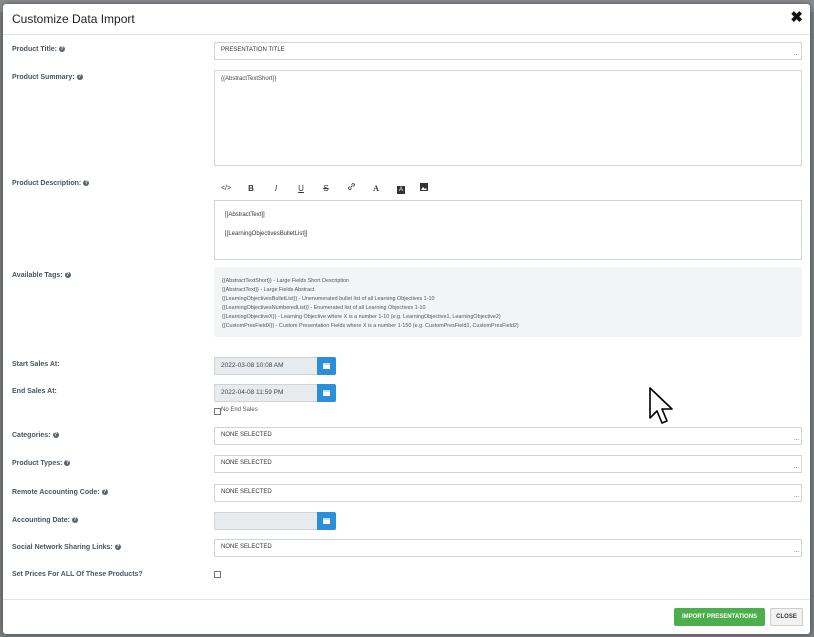 Image resolution: width=814 pixels, height=637 pixels. What do you see at coordinates (66, 547) in the screenshot?
I see `social-links-label: Social Network Sharing Links:?` at bounding box center [66, 547].